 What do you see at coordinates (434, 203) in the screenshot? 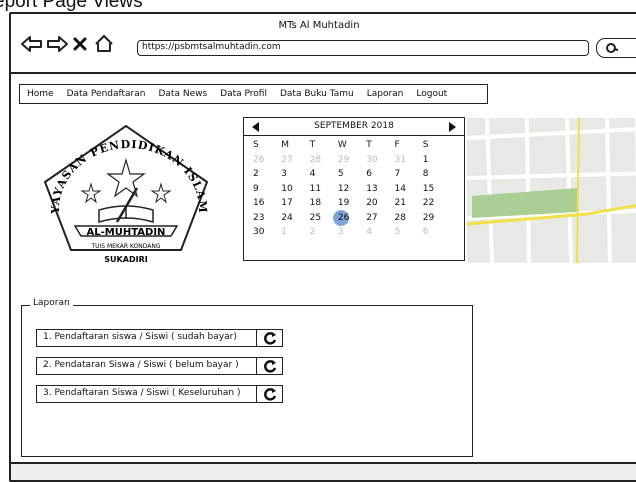
I see `calendar-day: 22` at bounding box center [434, 203].